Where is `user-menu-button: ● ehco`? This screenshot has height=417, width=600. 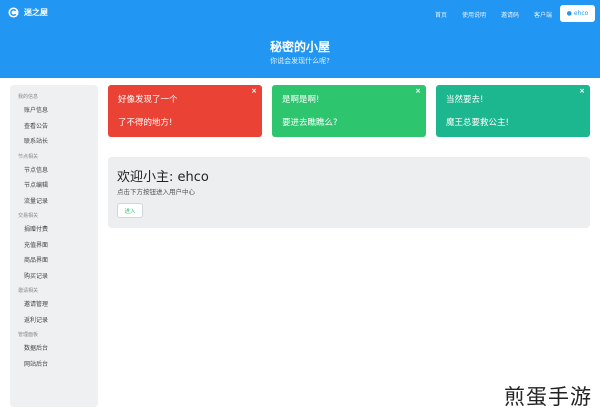
user-menu-button: ● ehco is located at coordinates (577, 13).